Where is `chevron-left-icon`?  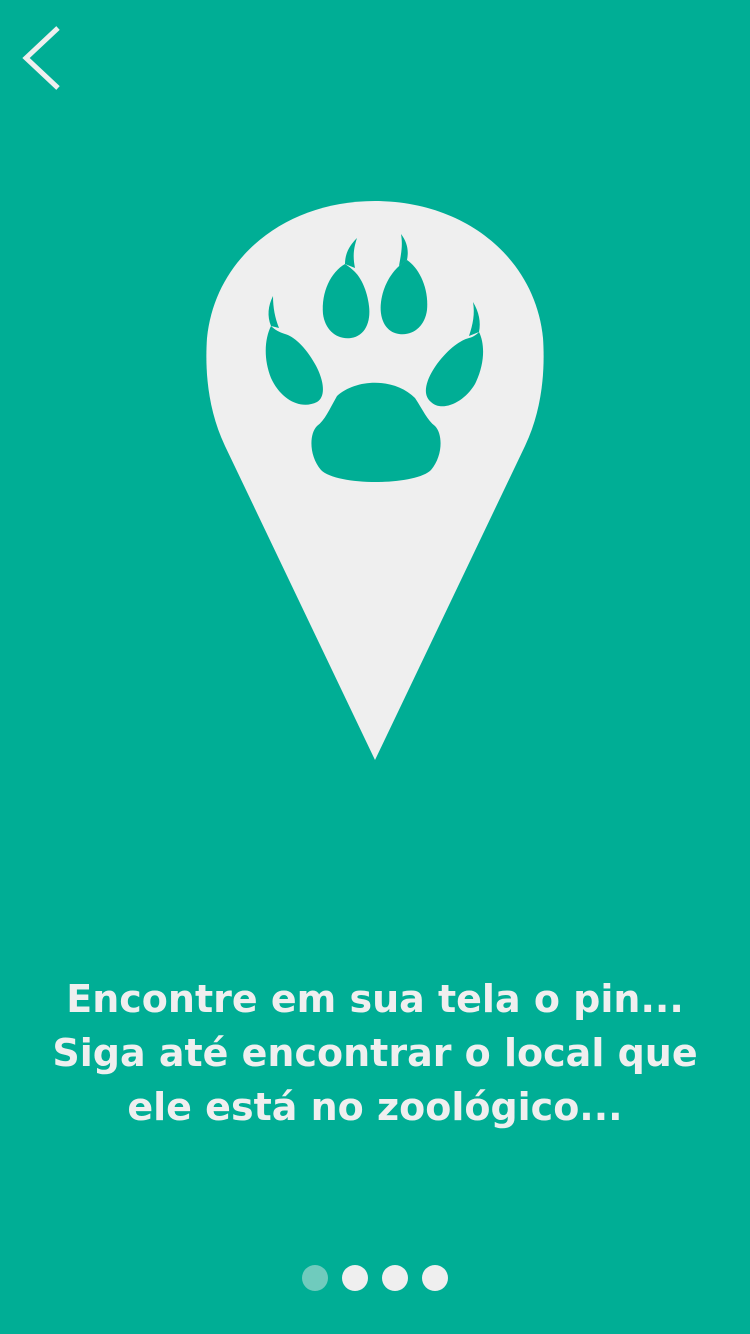
chevron-left-icon is located at coordinates (41, 58).